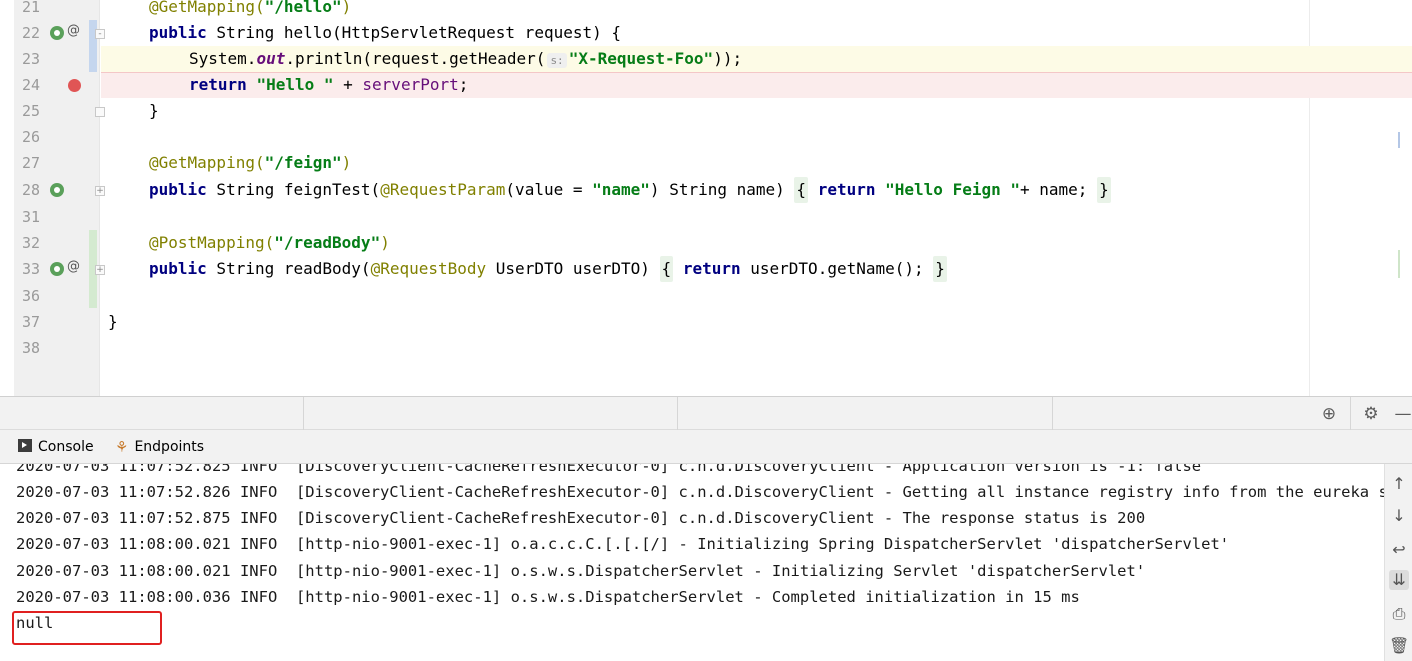 The image size is (1412, 661). Describe the element at coordinates (30, 59) in the screenshot. I see `line-number: 23` at that location.